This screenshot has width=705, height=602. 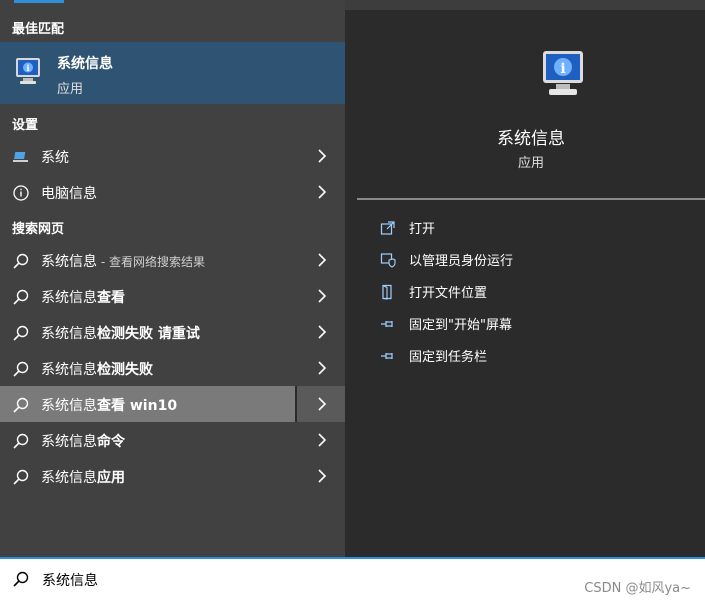 What do you see at coordinates (172, 368) in the screenshot?
I see `web-result-item: 系统信息检测失败` at bounding box center [172, 368].